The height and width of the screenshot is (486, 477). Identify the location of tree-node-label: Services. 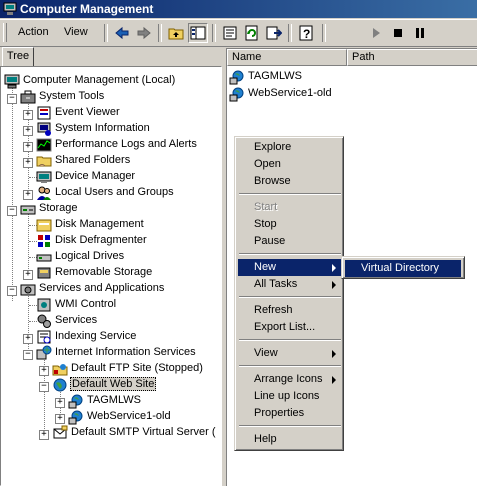
(76, 320).